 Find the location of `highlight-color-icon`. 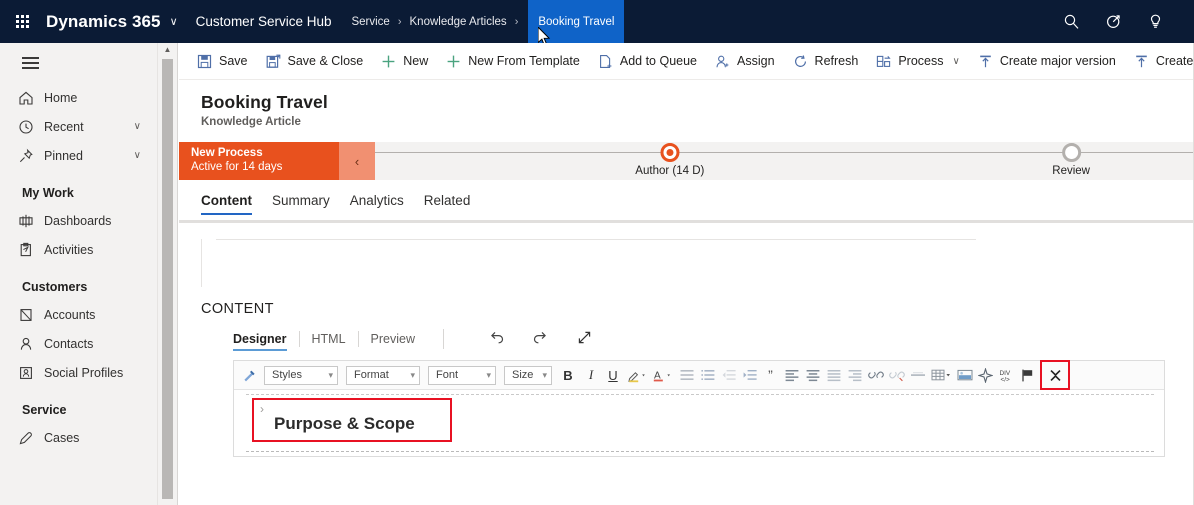

highlight-color-icon is located at coordinates (637, 375).